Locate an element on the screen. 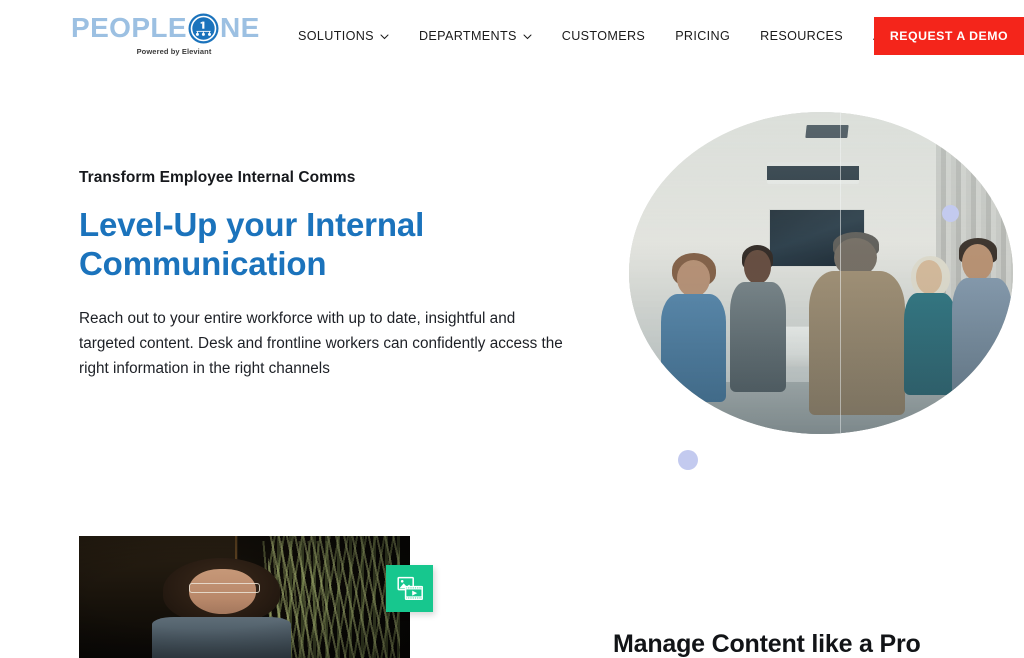 The width and height of the screenshot is (1024, 658). nav-item-resources: RESOURCES is located at coordinates (801, 36).